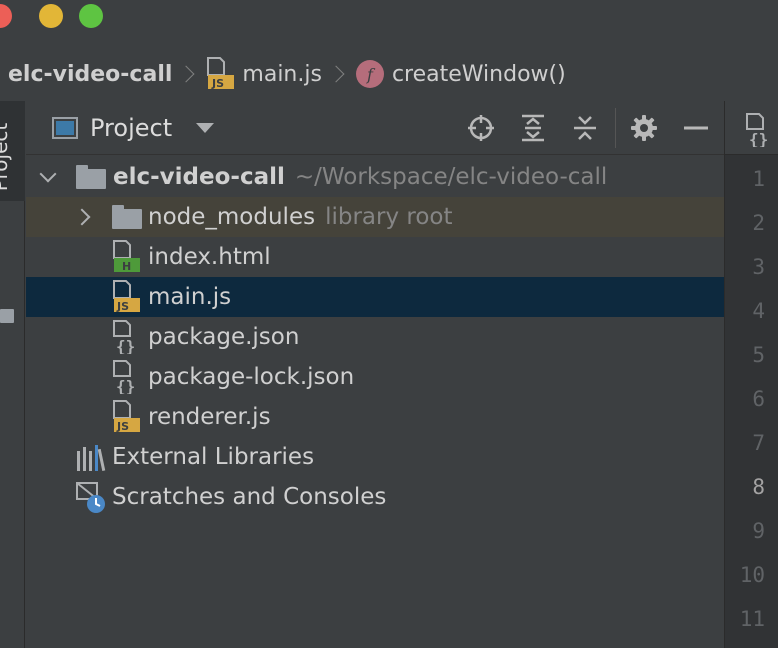 This screenshot has width=778, height=648. I want to click on tree-node-label: elc-video-call ~/Workspace/elc-video-call, so click(360, 177).